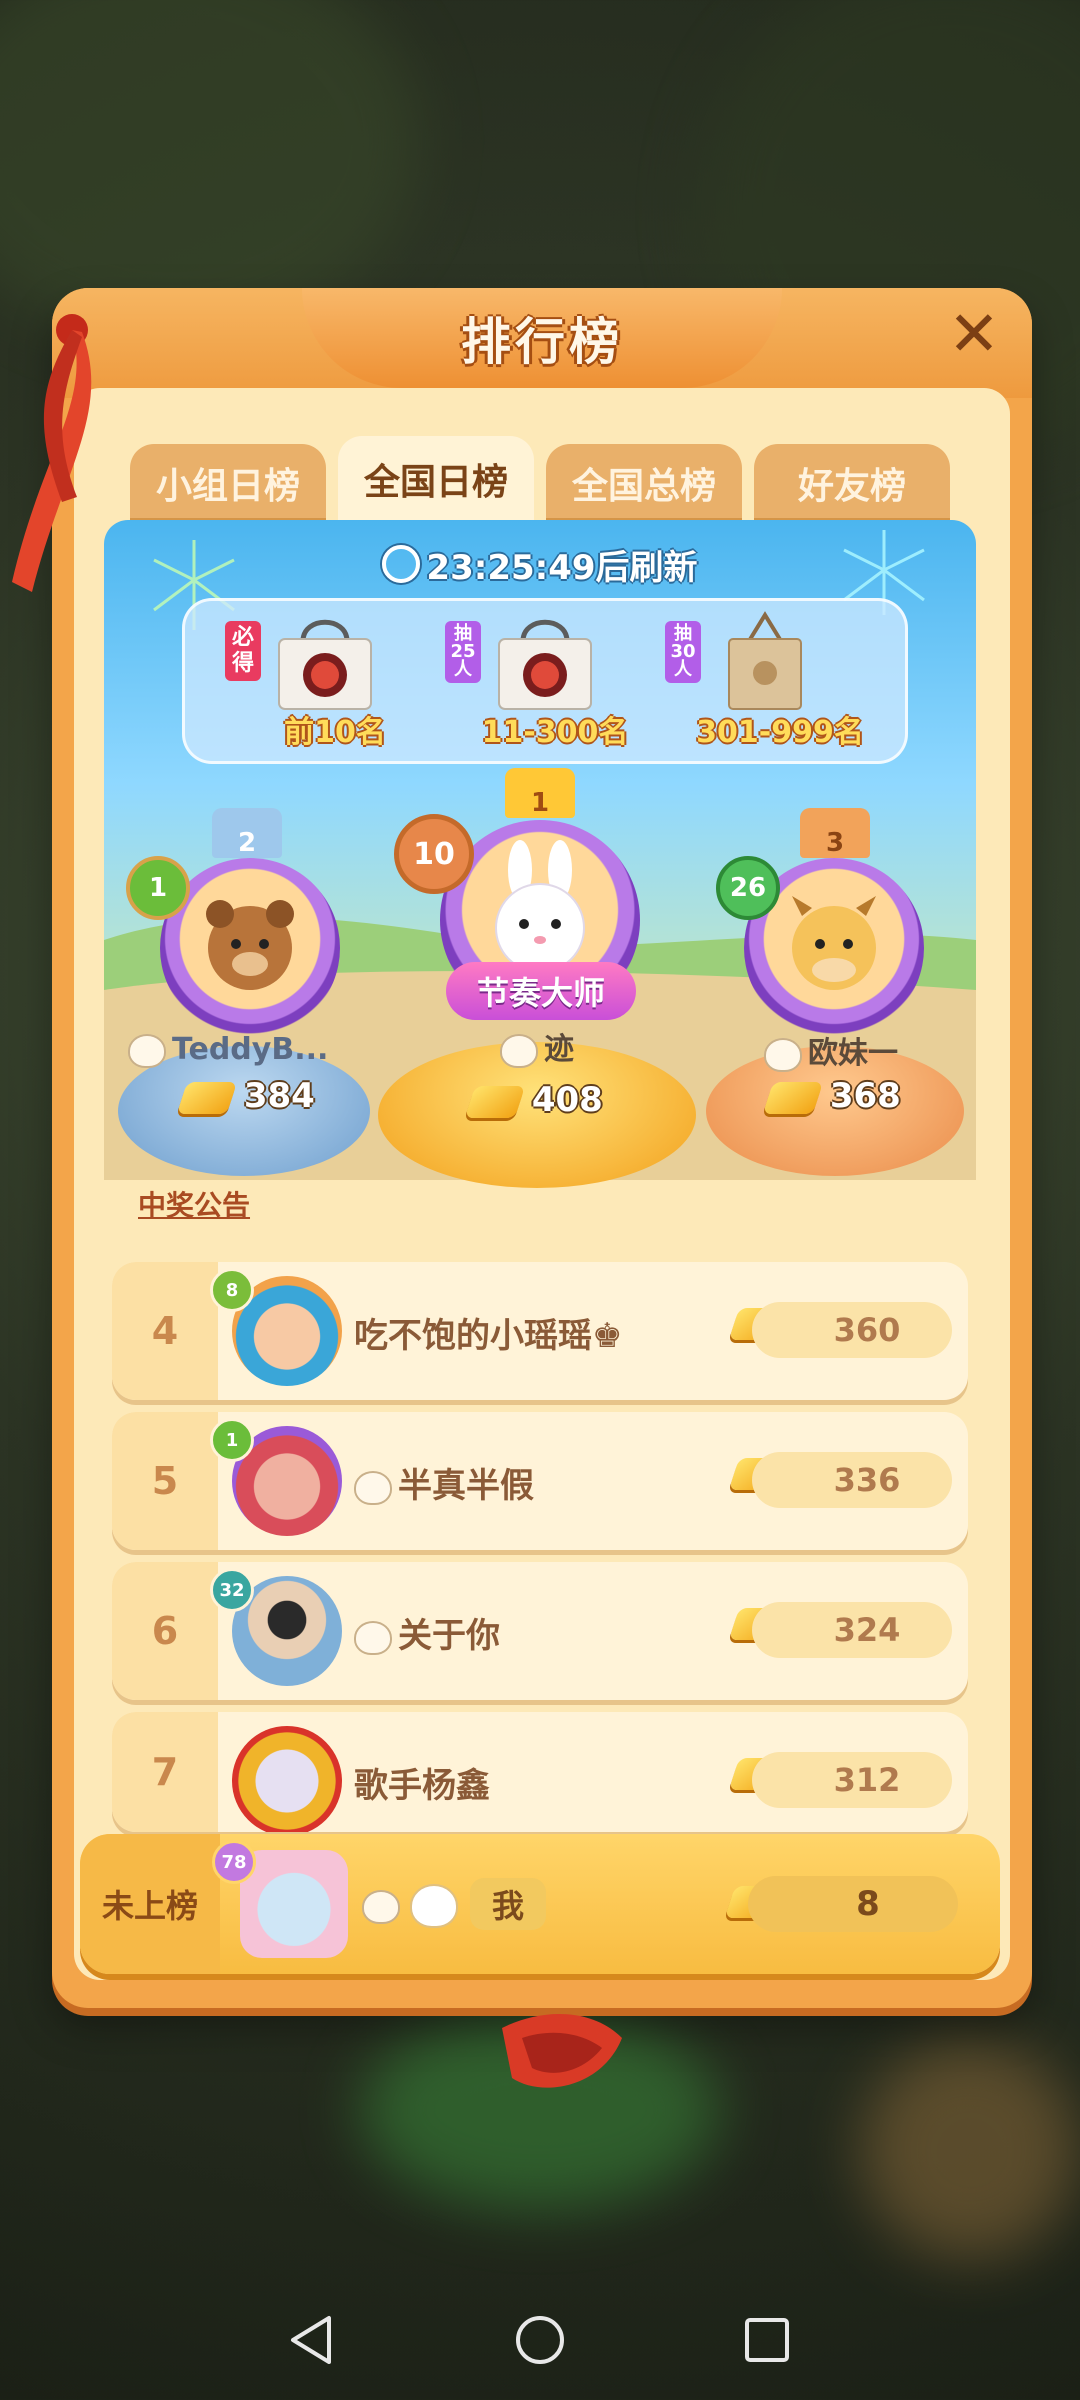 This screenshot has width=1080, height=2400. What do you see at coordinates (555, 732) in the screenshot?
I see `prize-label: 11-300名` at bounding box center [555, 732].